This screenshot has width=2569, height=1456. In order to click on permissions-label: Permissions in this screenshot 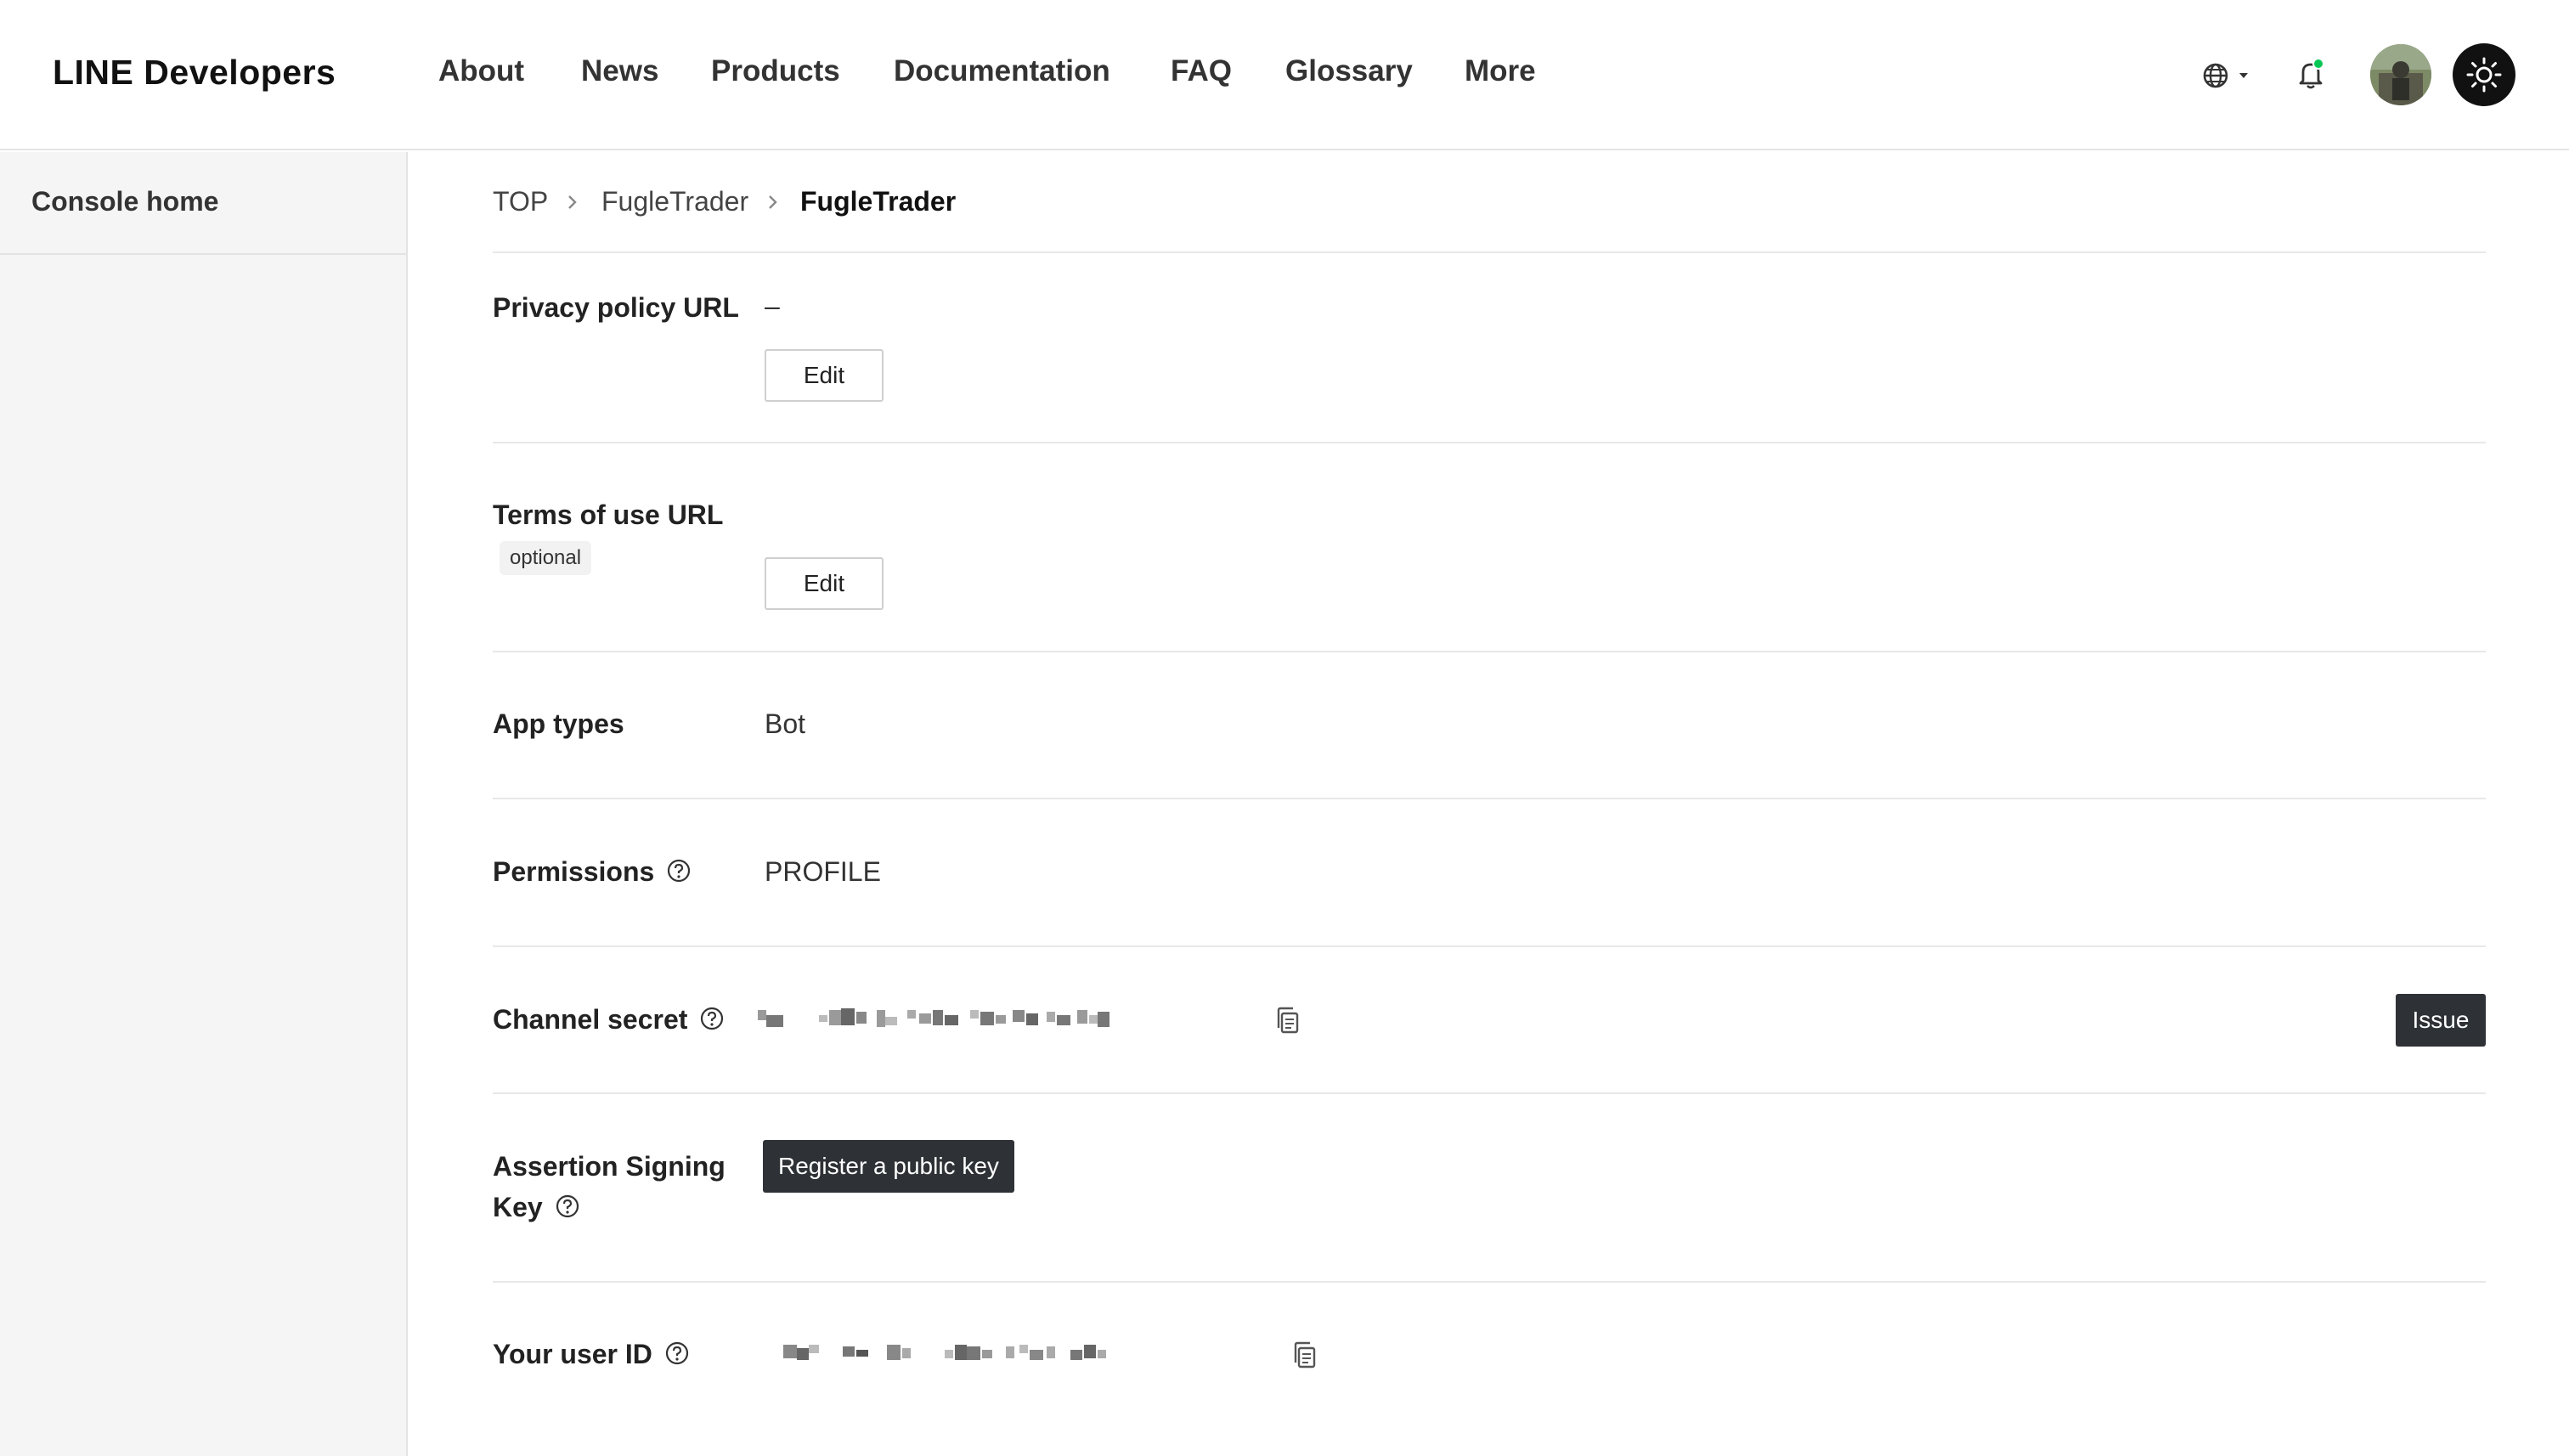, I will do `click(593, 873)`.